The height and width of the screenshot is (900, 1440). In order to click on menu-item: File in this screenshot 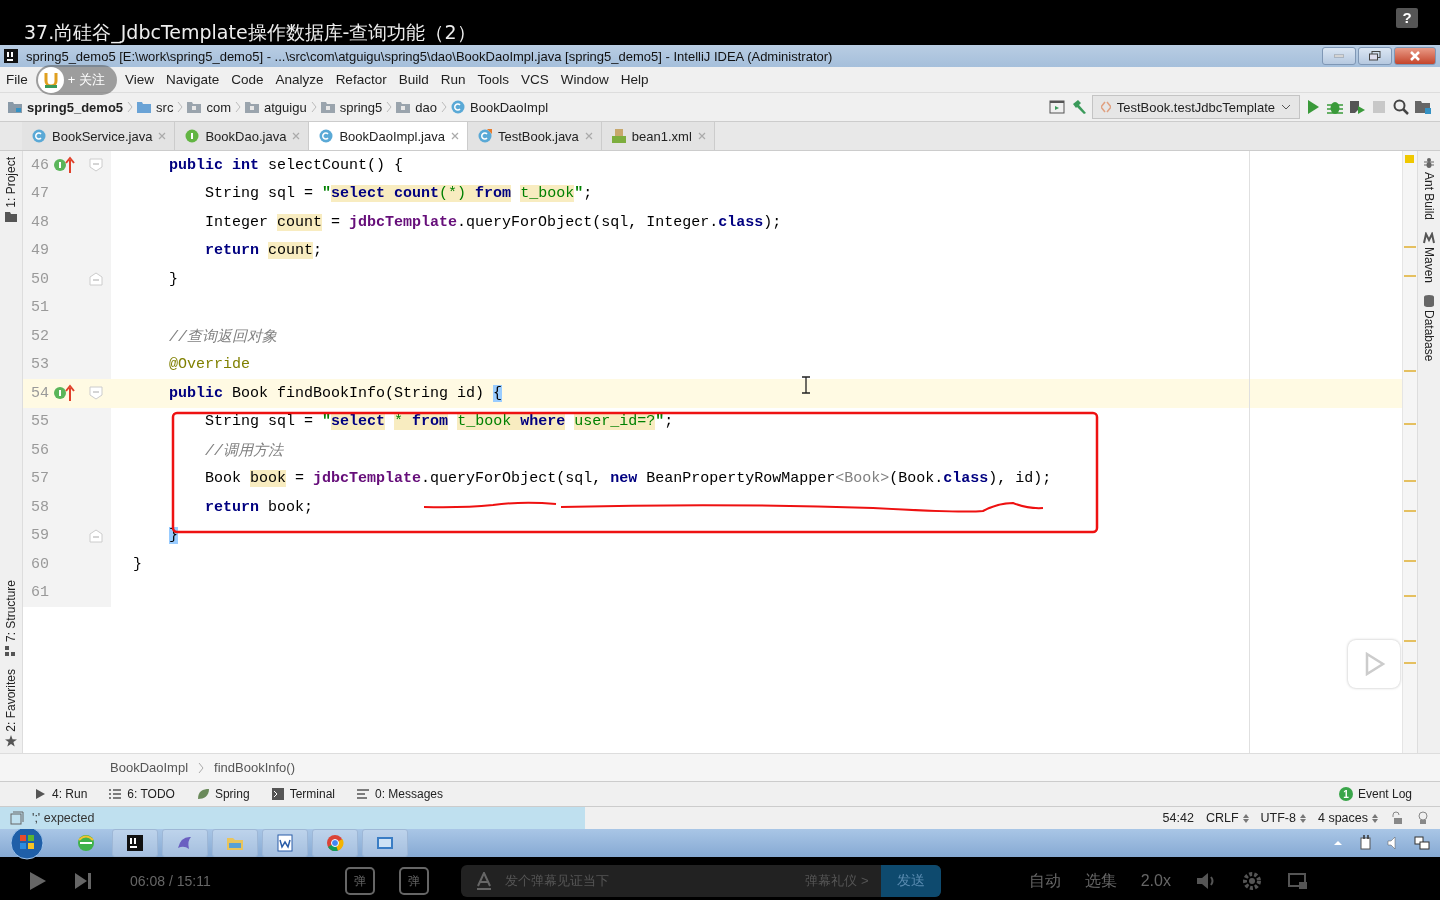, I will do `click(17, 79)`.